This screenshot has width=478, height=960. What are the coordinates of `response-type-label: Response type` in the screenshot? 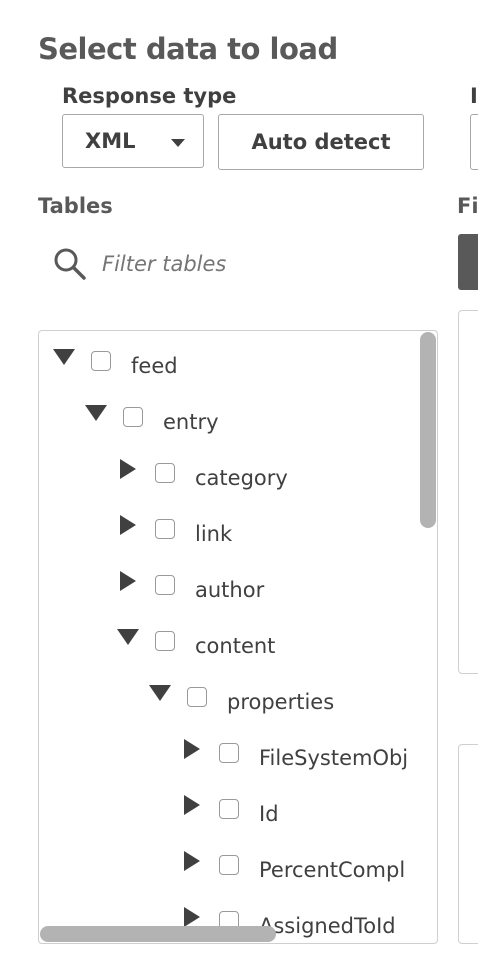 It's located at (149, 96).